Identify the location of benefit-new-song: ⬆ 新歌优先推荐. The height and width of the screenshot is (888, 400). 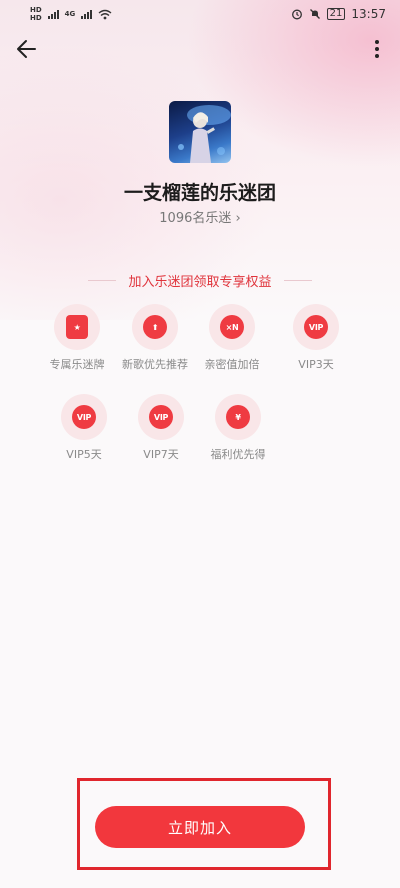
(155, 338).